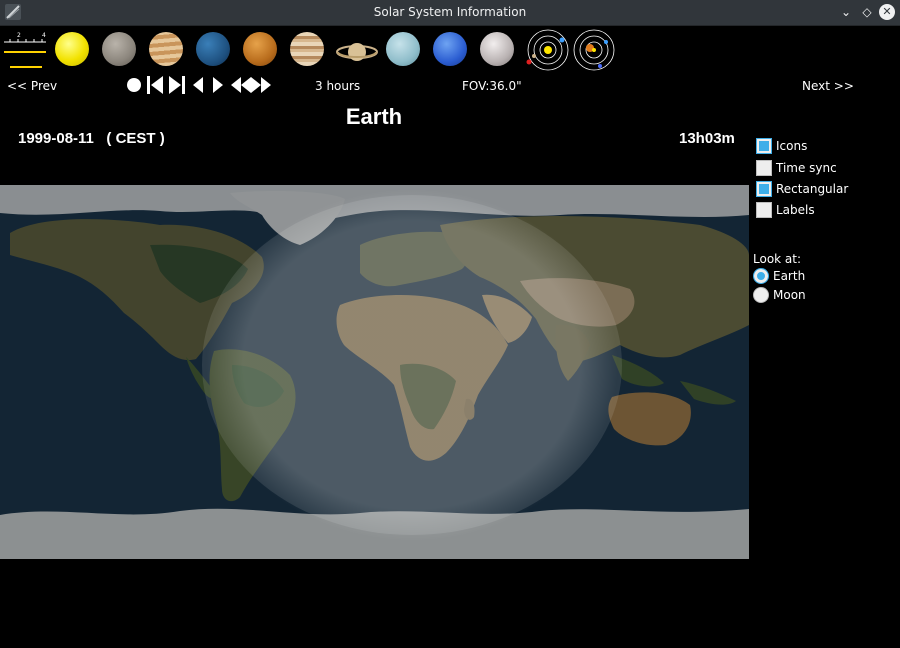  What do you see at coordinates (828, 86) in the screenshot?
I see `next-button: Next >>` at bounding box center [828, 86].